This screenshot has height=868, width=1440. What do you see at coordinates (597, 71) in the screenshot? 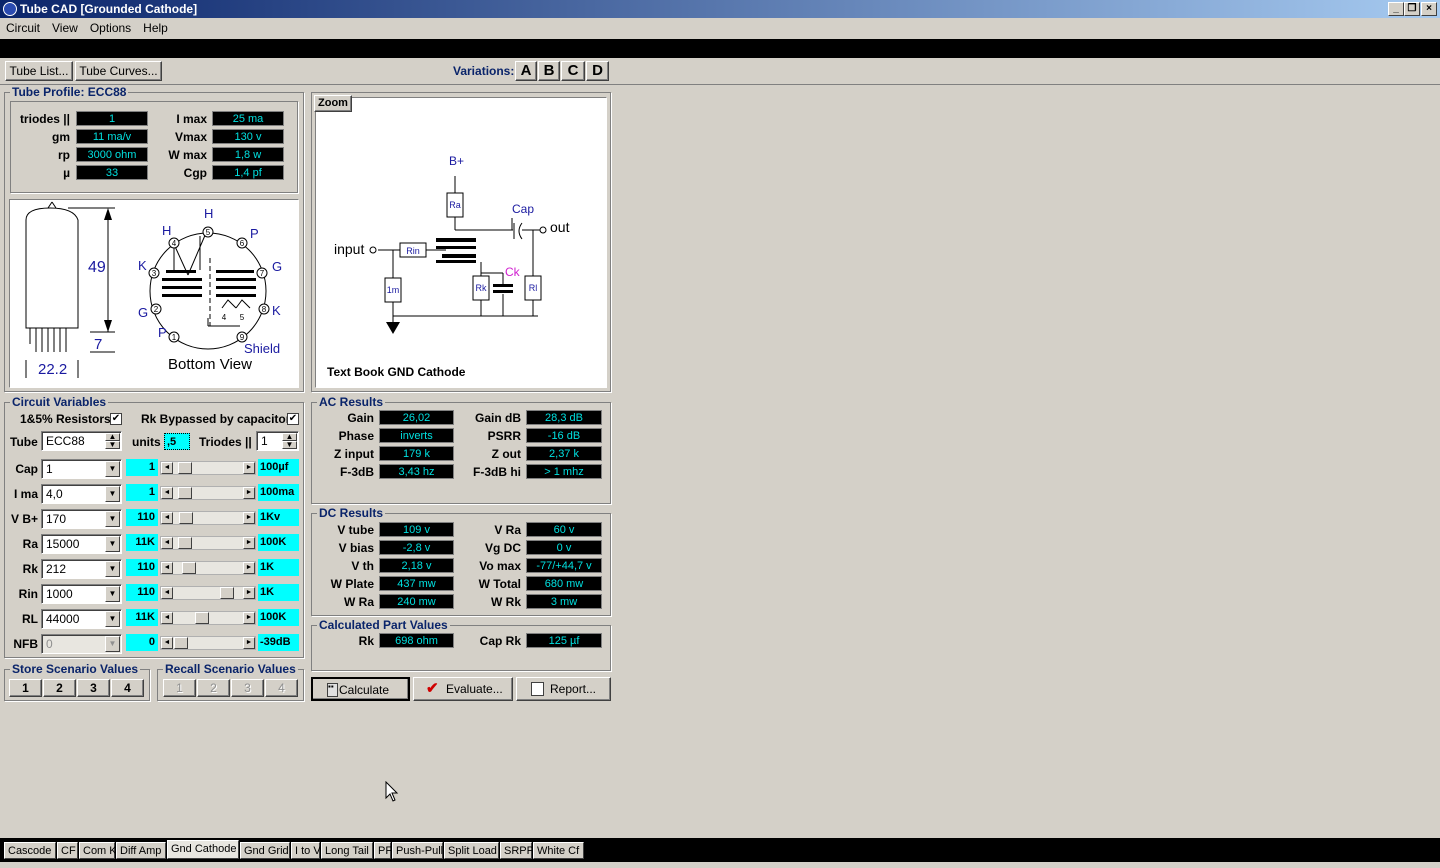
I see `variation-d-button: D` at bounding box center [597, 71].